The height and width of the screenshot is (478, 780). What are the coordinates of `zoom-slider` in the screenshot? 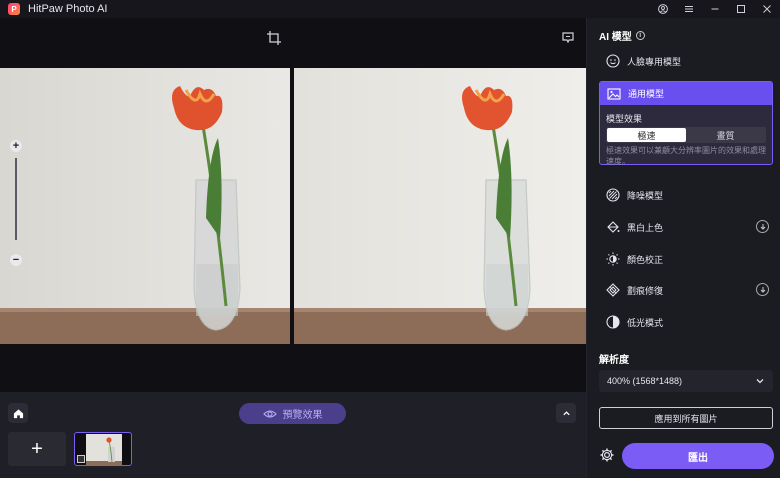 It's located at (16, 199).